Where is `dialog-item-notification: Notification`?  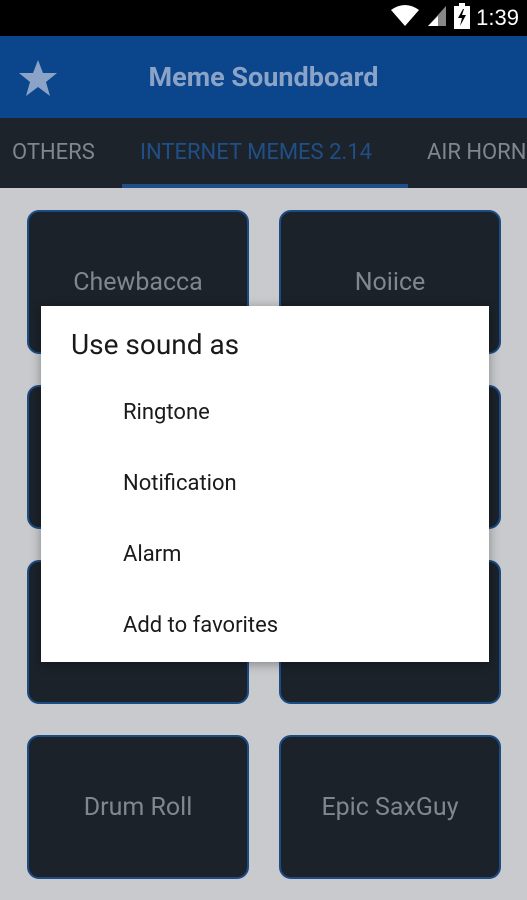 dialog-item-notification: Notification is located at coordinates (293, 484).